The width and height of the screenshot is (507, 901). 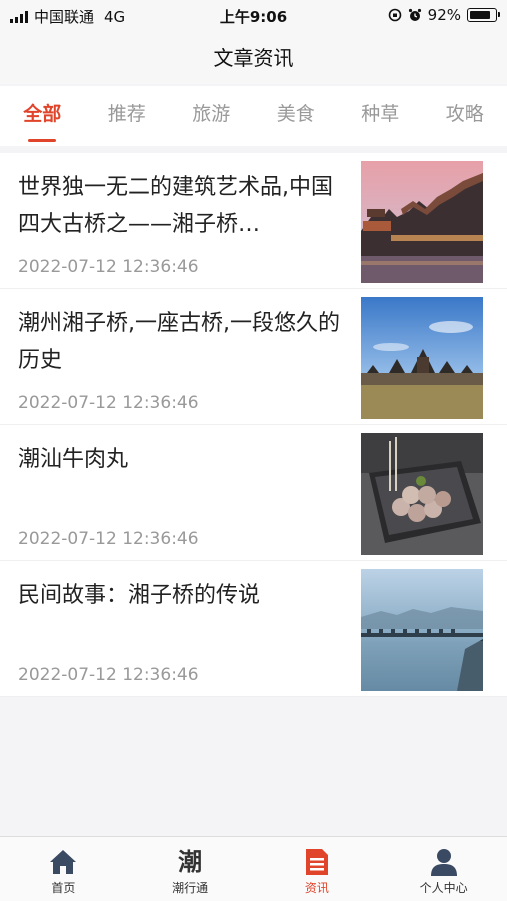 I want to click on tabbar-chaoxingtong: 潮 潮行通, so click(x=190, y=869).